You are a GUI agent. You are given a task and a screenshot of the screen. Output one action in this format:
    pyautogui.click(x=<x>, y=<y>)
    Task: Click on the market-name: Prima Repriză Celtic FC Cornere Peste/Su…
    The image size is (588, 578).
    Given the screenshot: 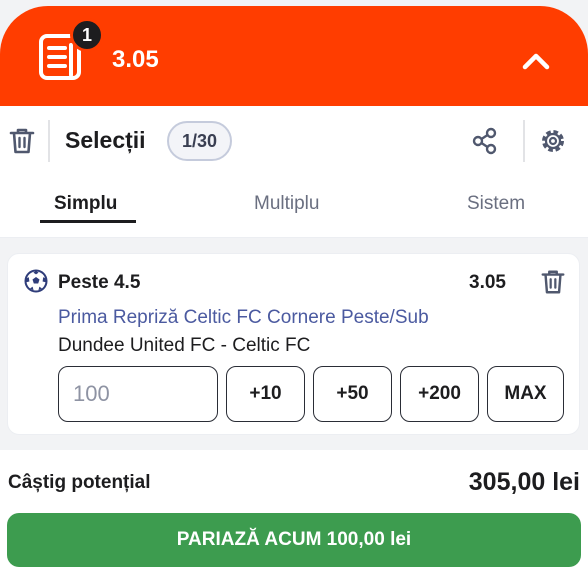 What is the action you would take?
    pyautogui.click(x=243, y=317)
    